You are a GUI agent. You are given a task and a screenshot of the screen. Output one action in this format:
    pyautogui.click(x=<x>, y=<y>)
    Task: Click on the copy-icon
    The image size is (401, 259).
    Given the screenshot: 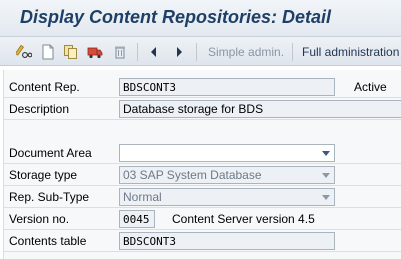 What is the action you would take?
    pyautogui.click(x=71, y=52)
    